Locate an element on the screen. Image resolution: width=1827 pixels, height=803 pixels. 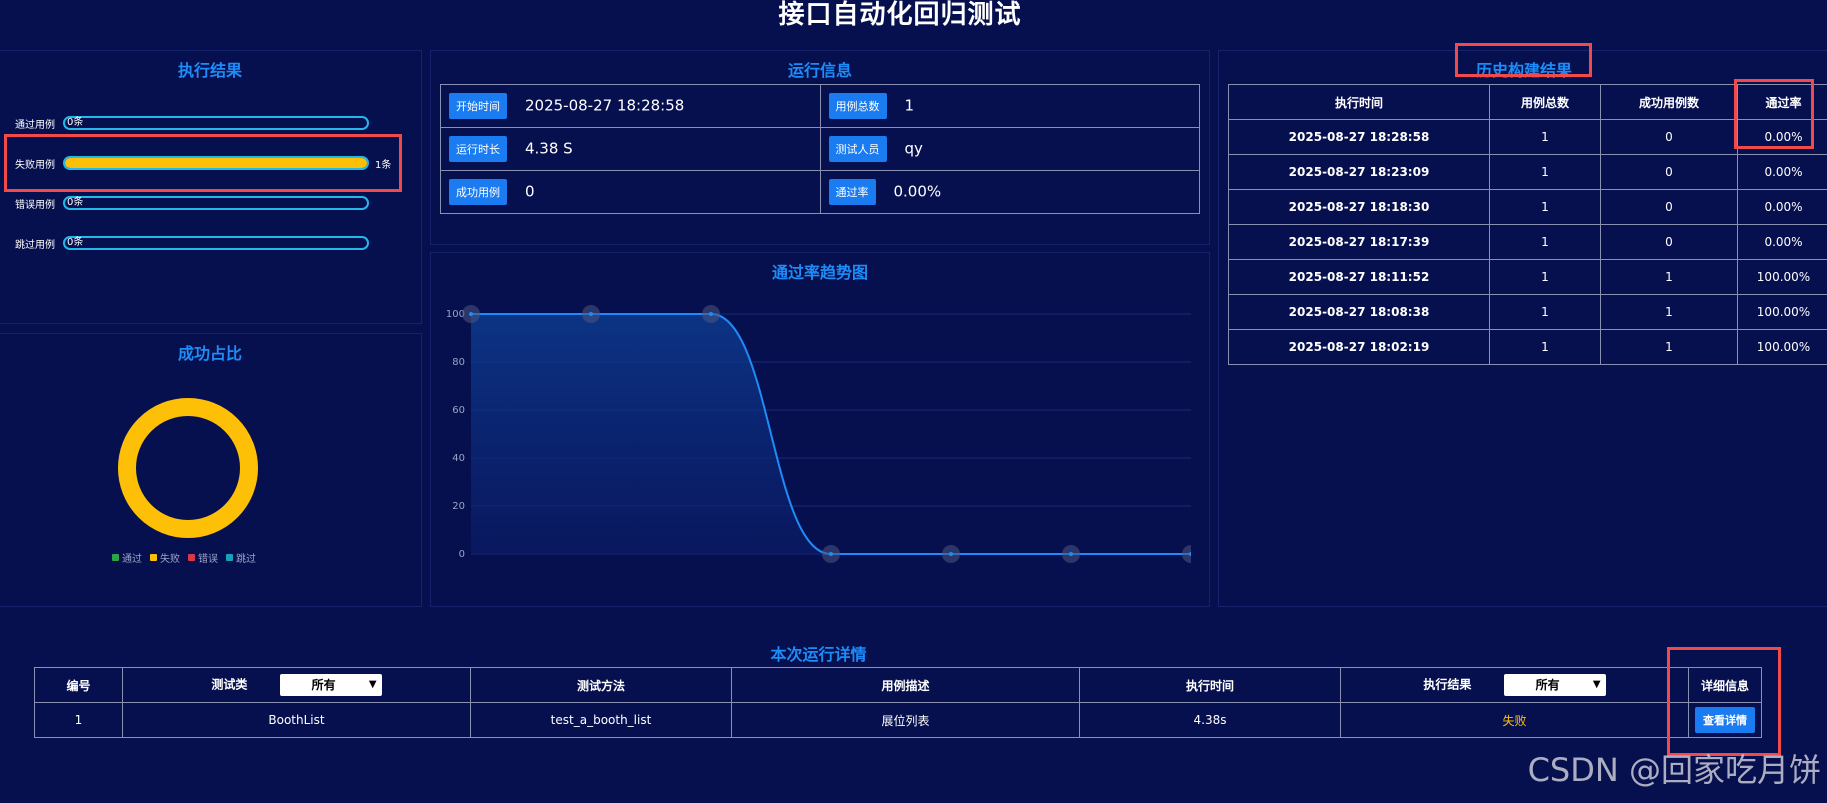
highlight-box-fail-row is located at coordinates (203, 163).